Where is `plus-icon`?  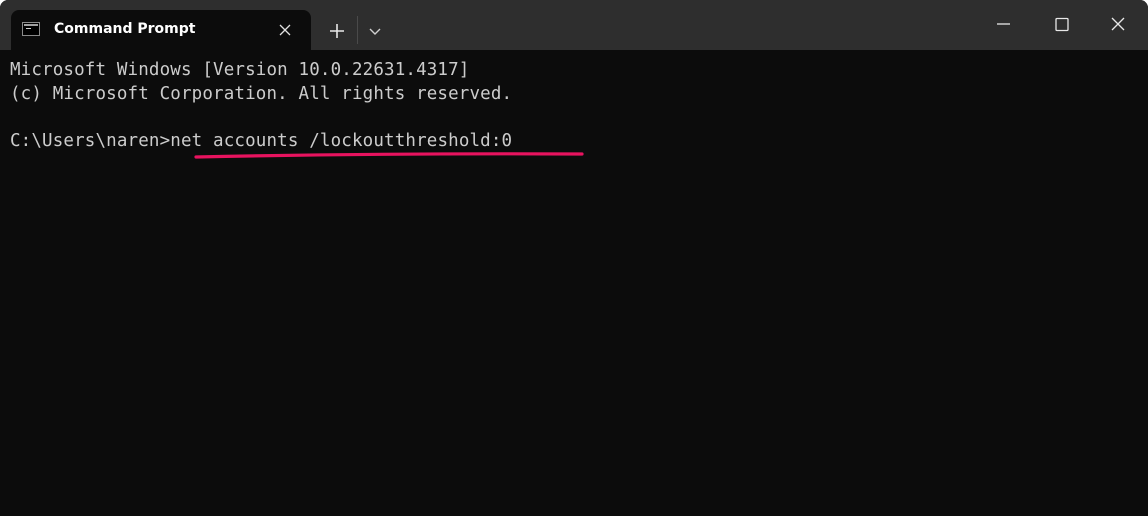 plus-icon is located at coordinates (337, 31).